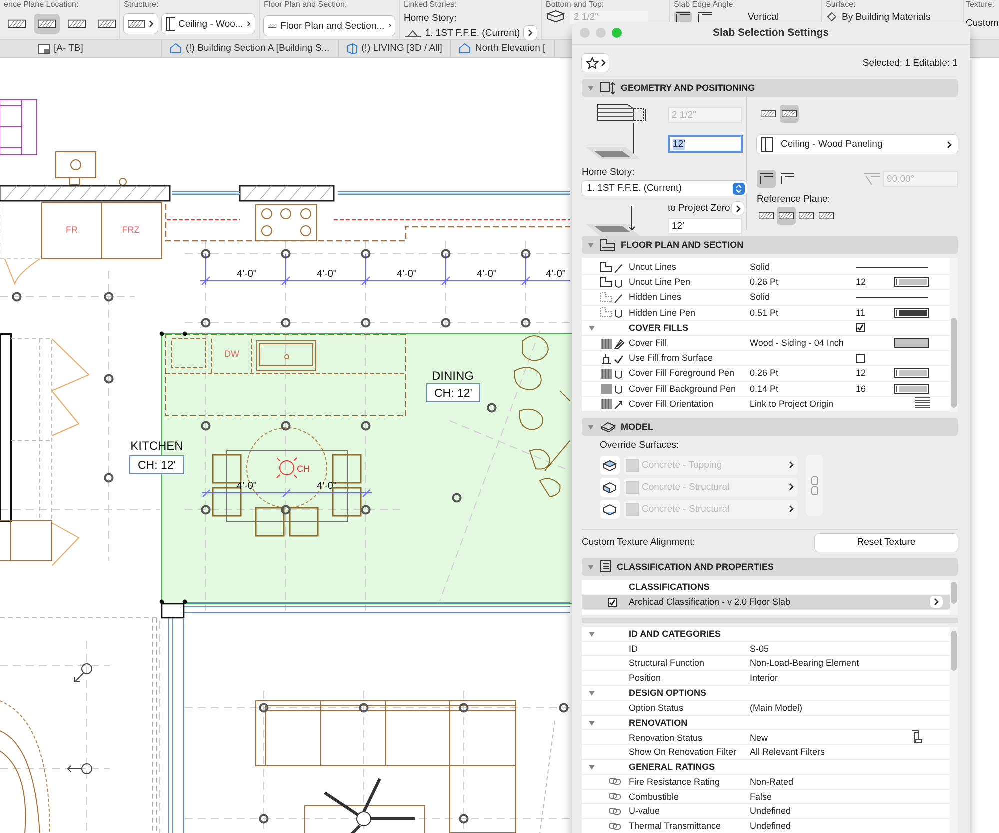 This screenshot has width=999, height=833. Describe the element at coordinates (738, 208) in the screenshot. I see `reference-level-button` at that location.